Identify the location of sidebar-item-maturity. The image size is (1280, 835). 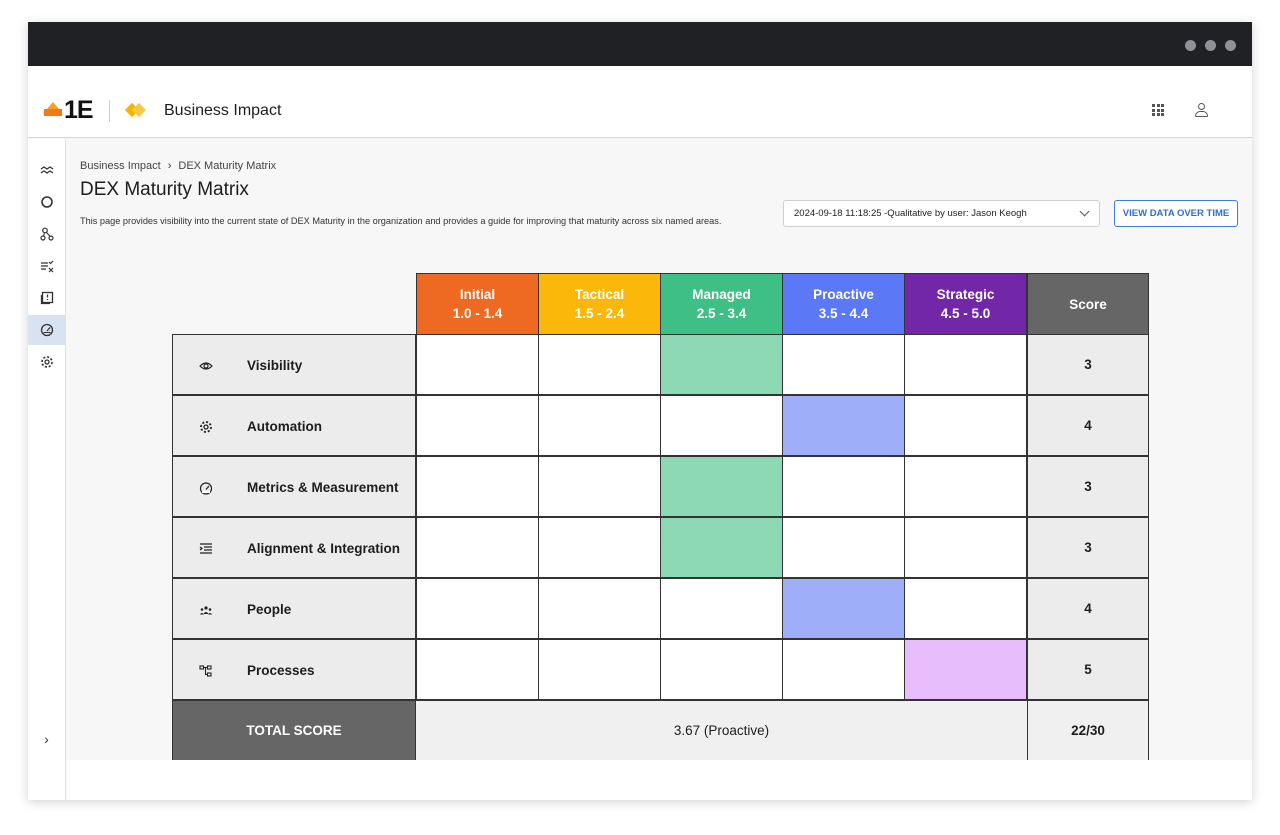
(46, 330).